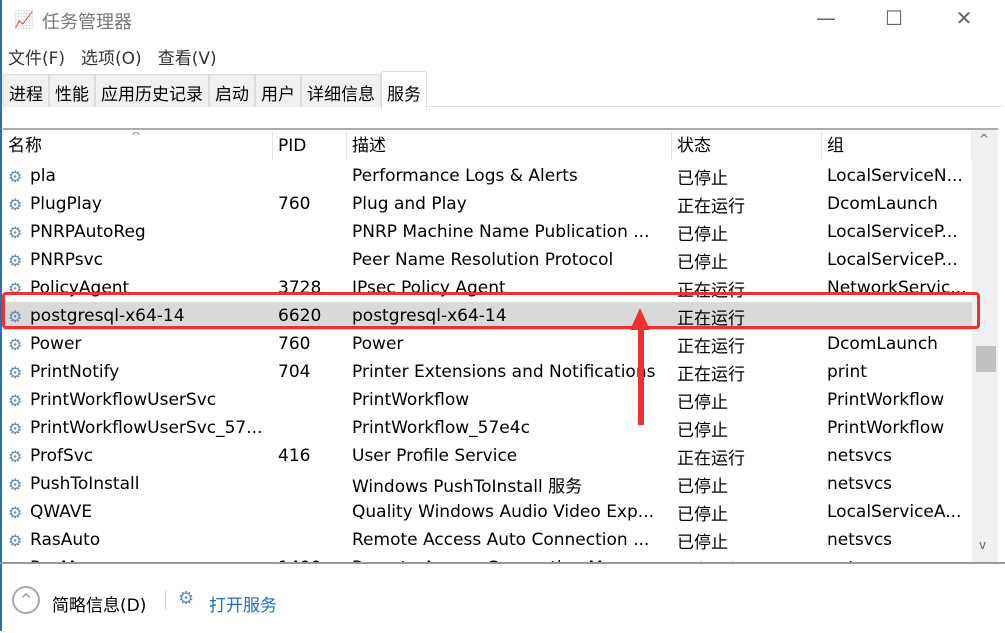  What do you see at coordinates (187, 56) in the screenshot?
I see `menu-view: 查看(V)` at bounding box center [187, 56].